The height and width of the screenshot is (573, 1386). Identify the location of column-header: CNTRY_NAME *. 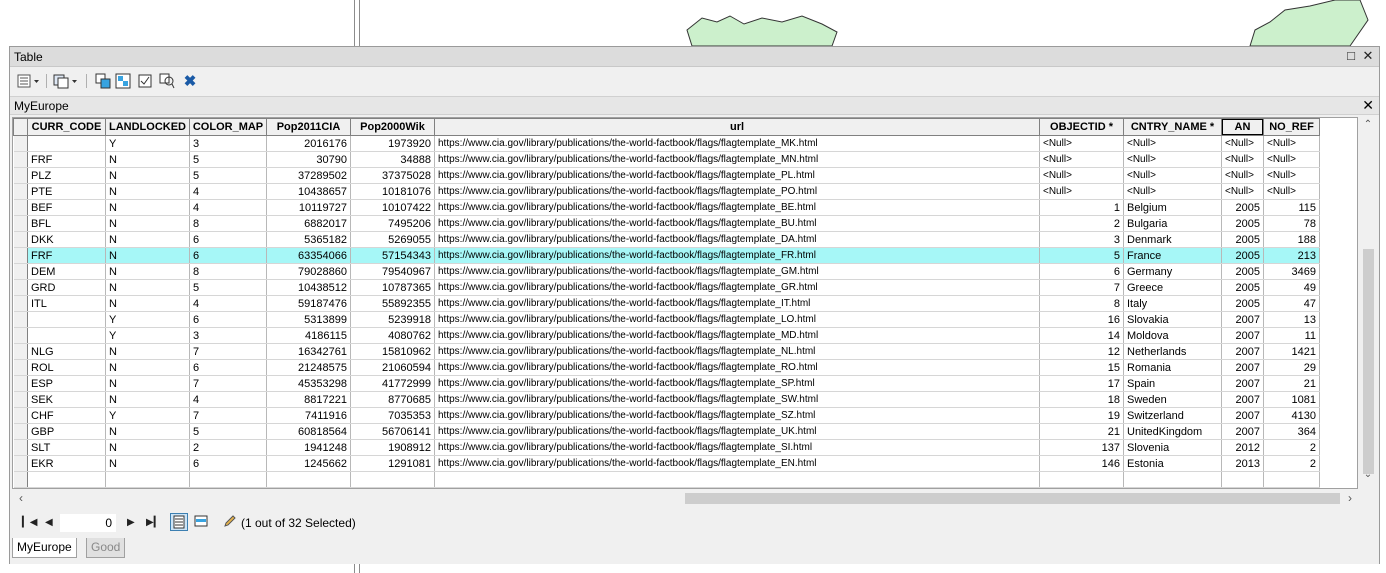
(1172, 127).